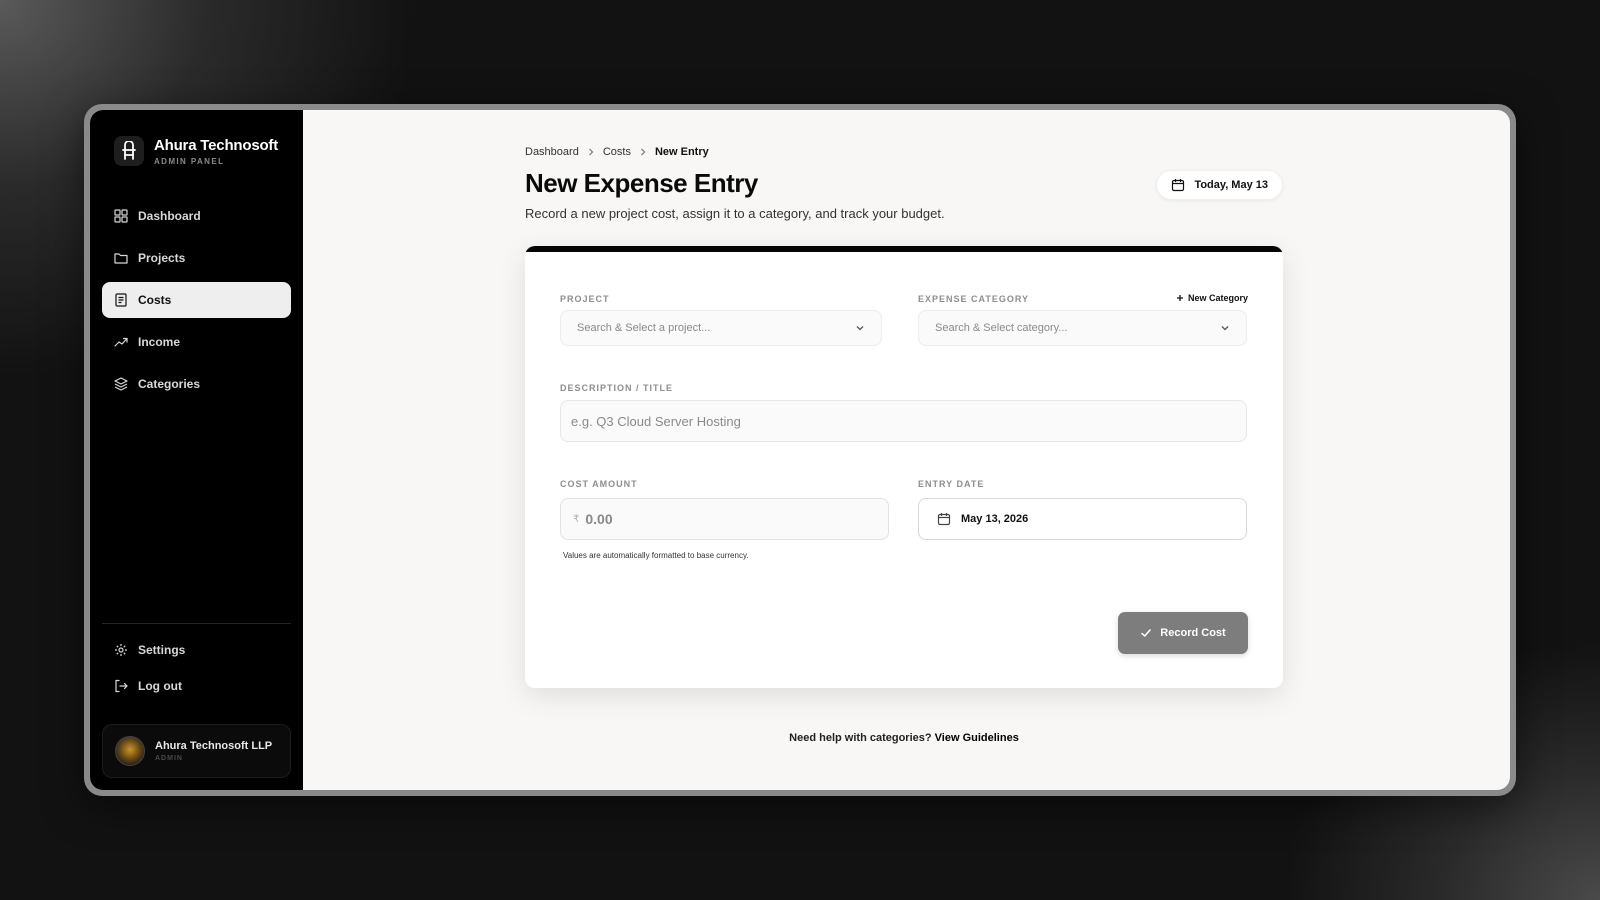 This screenshot has height=900, width=1600. I want to click on description-placeholder: e.g. Q3 Cloud Server Hosting, so click(656, 421).